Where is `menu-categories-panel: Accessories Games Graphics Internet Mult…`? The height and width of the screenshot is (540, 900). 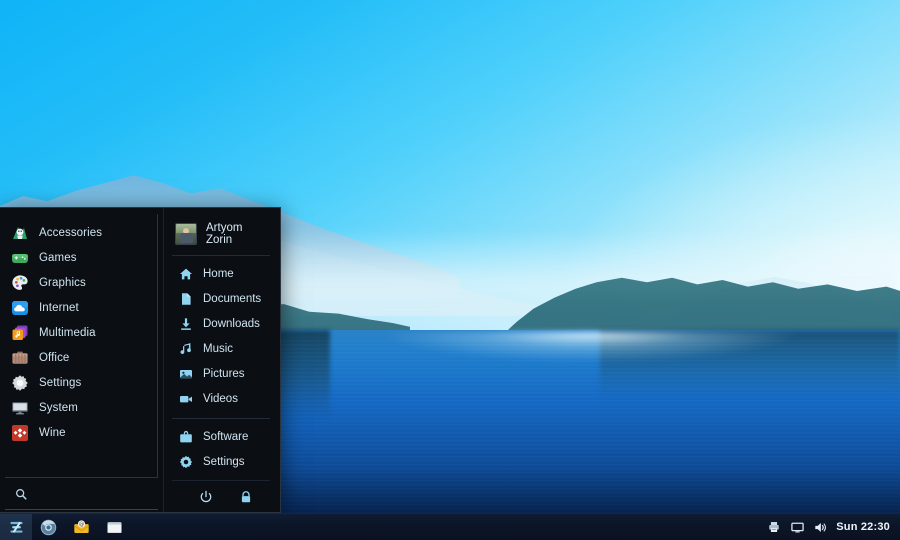 menu-categories-panel: Accessories Games Graphics Internet Mult… is located at coordinates (88, 360).